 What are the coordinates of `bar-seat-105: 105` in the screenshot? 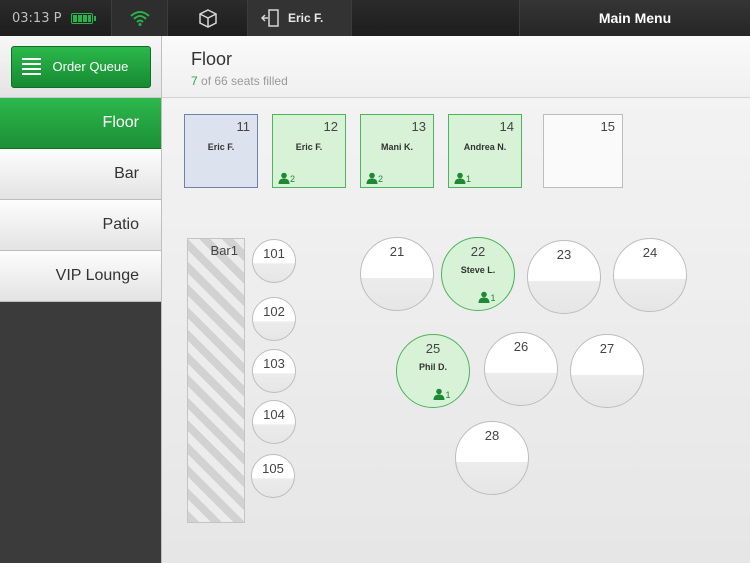 It's located at (273, 476).